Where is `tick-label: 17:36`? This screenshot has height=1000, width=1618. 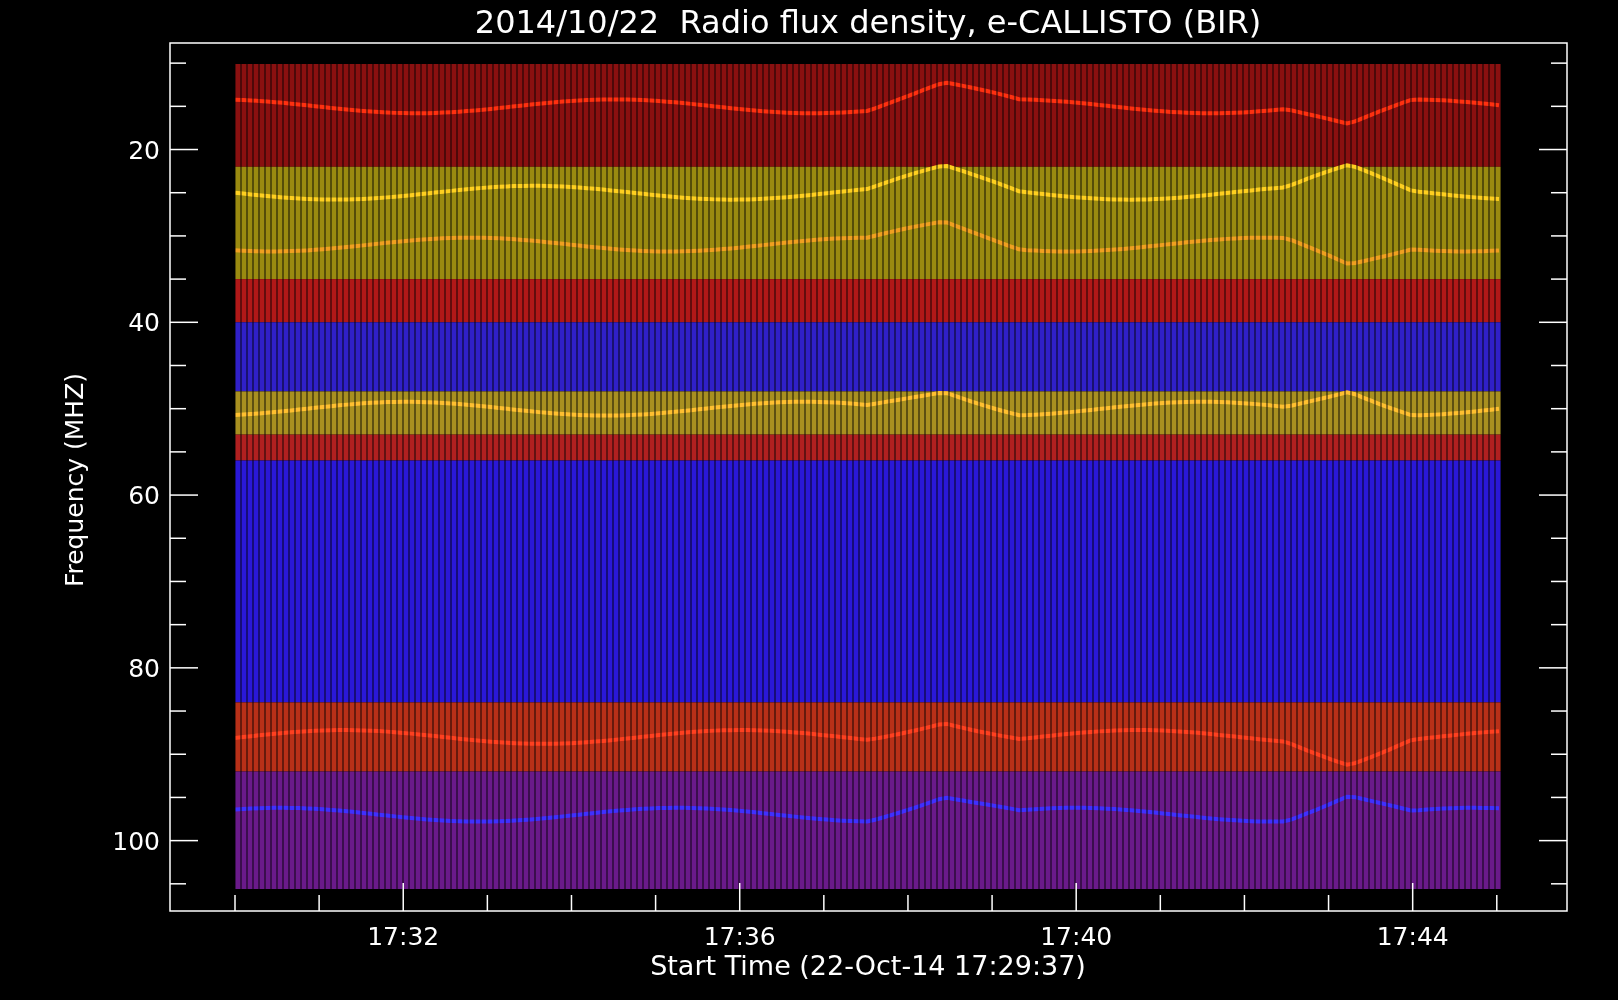
tick-label: 17:36 is located at coordinates (739, 936).